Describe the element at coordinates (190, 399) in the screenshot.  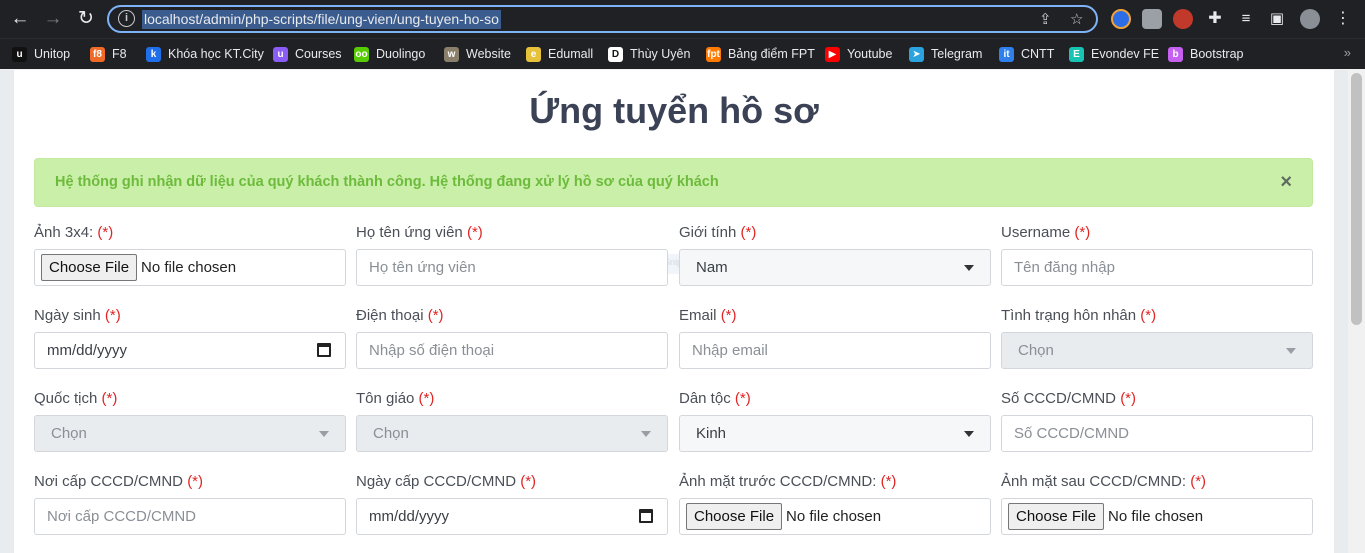
I see `field-label: Quốc tịch (*)` at that location.